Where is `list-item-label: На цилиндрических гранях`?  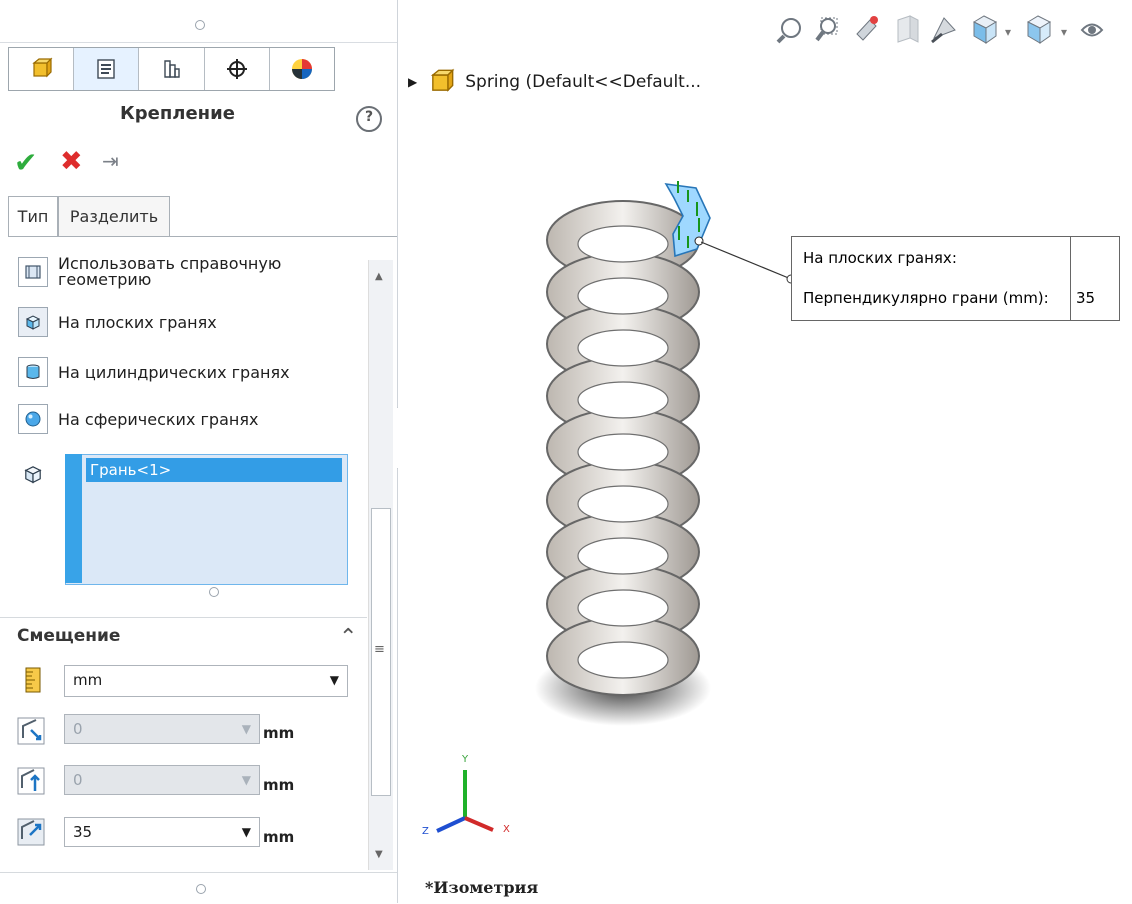 list-item-label: На цилиндрических гранях is located at coordinates (174, 372).